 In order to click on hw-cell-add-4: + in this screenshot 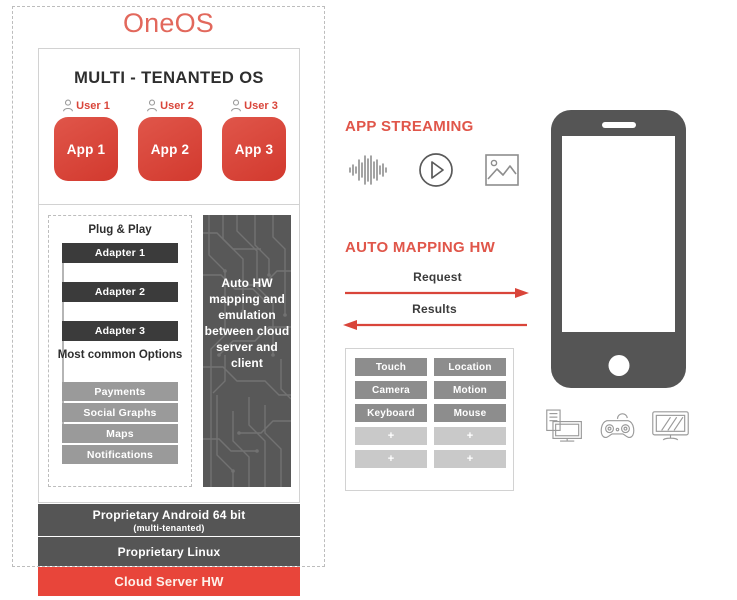, I will do `click(470, 459)`.